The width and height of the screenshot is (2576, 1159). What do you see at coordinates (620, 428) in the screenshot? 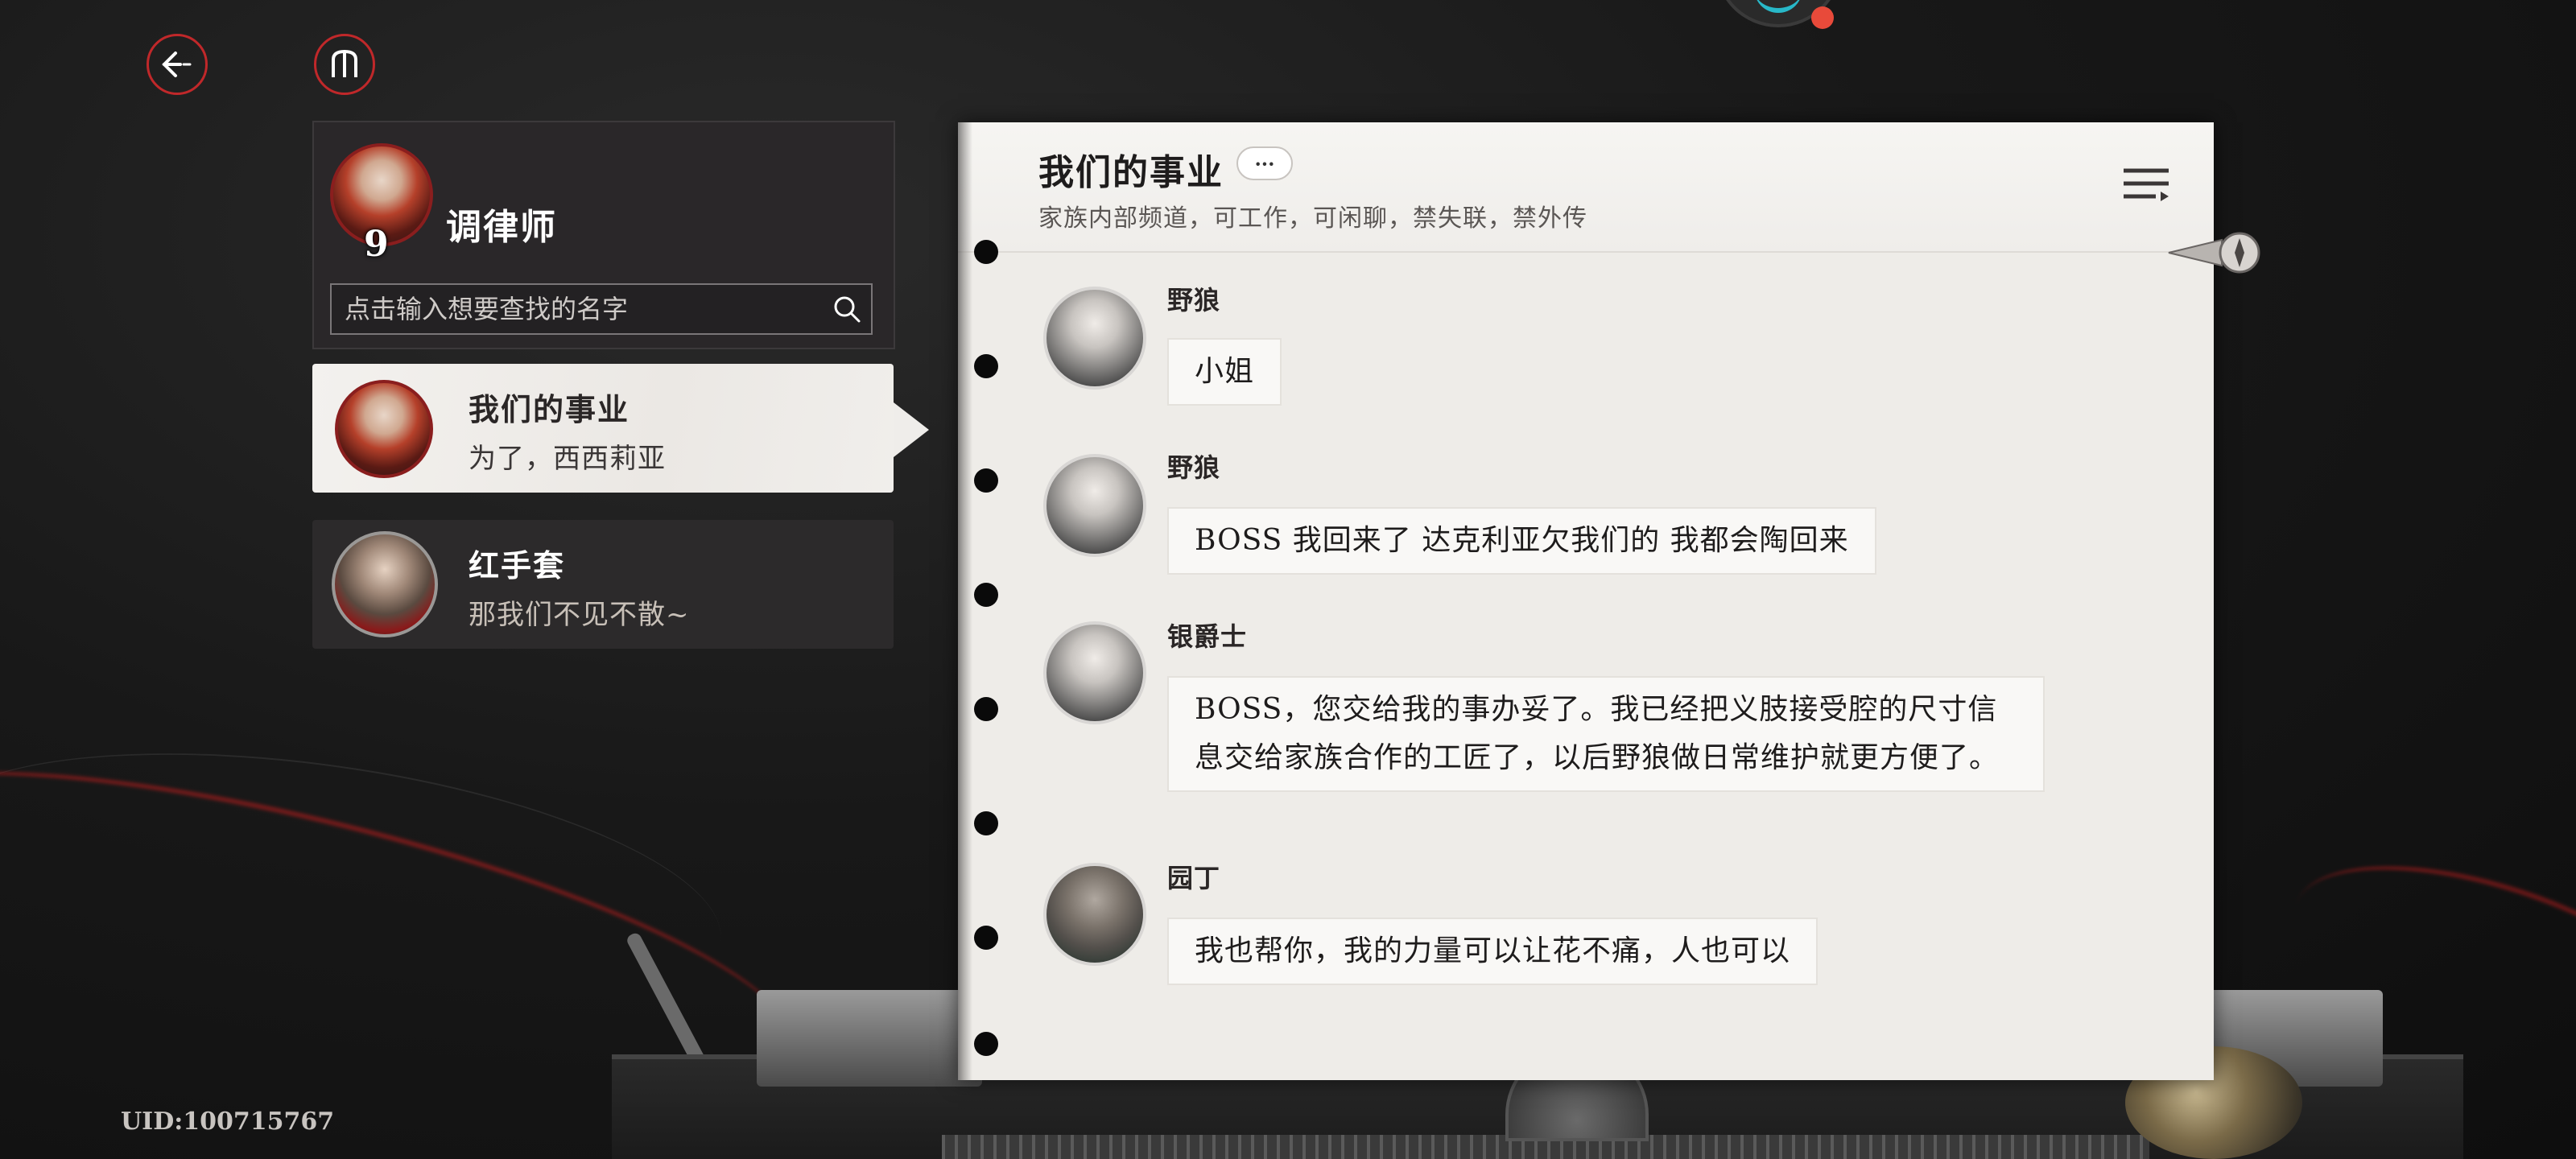
I see `chat-item-our-business: 我们的事业 为了，西西莉亚` at bounding box center [620, 428].